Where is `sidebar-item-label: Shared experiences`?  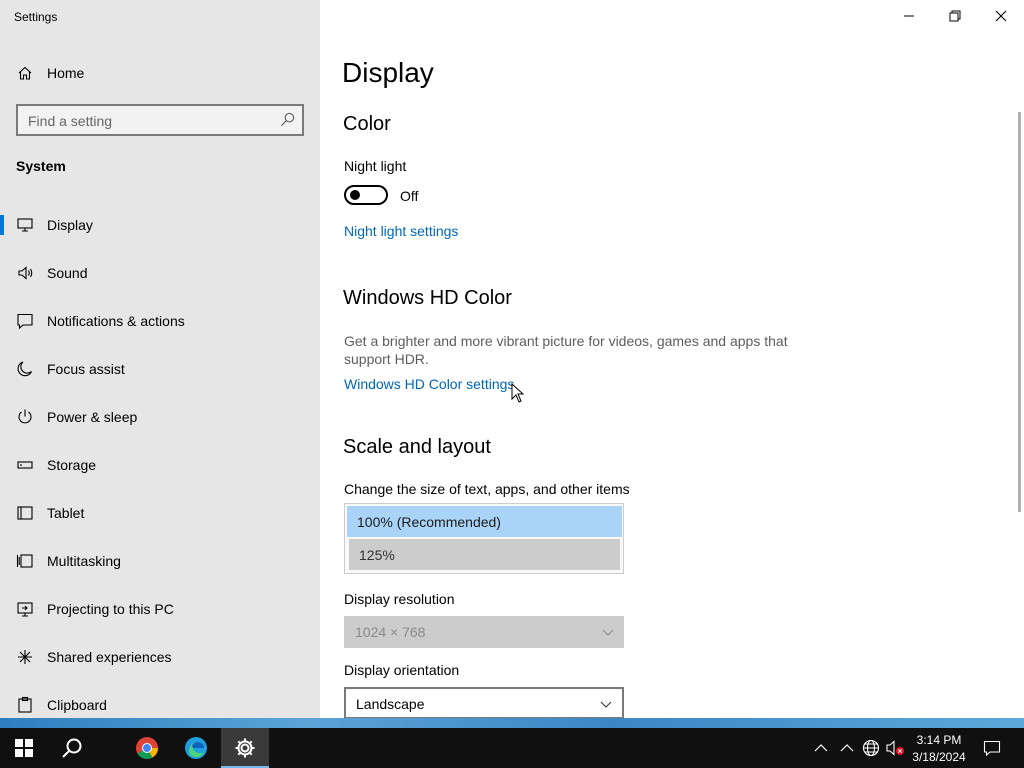 sidebar-item-label: Shared experiences is located at coordinates (109, 657).